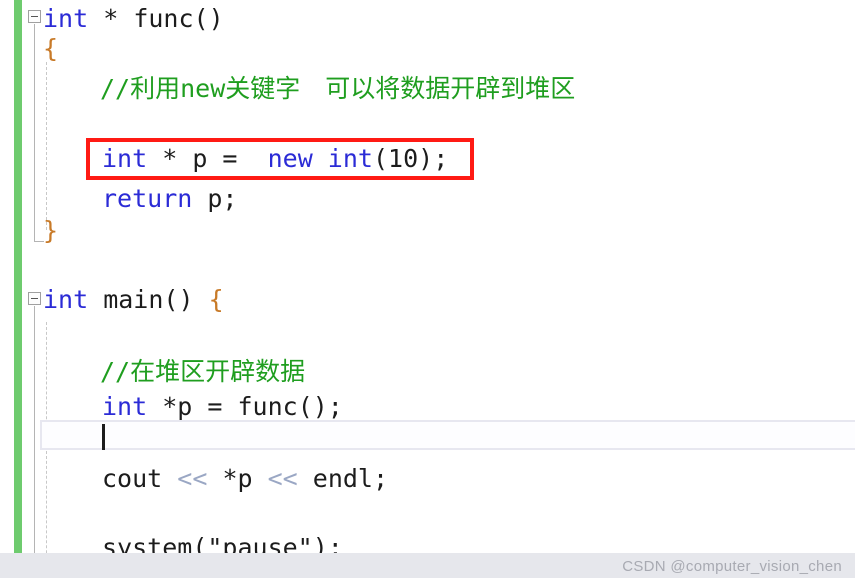 The height and width of the screenshot is (578, 855). Describe the element at coordinates (147, 198) in the screenshot. I see `keyword-return: return` at that location.